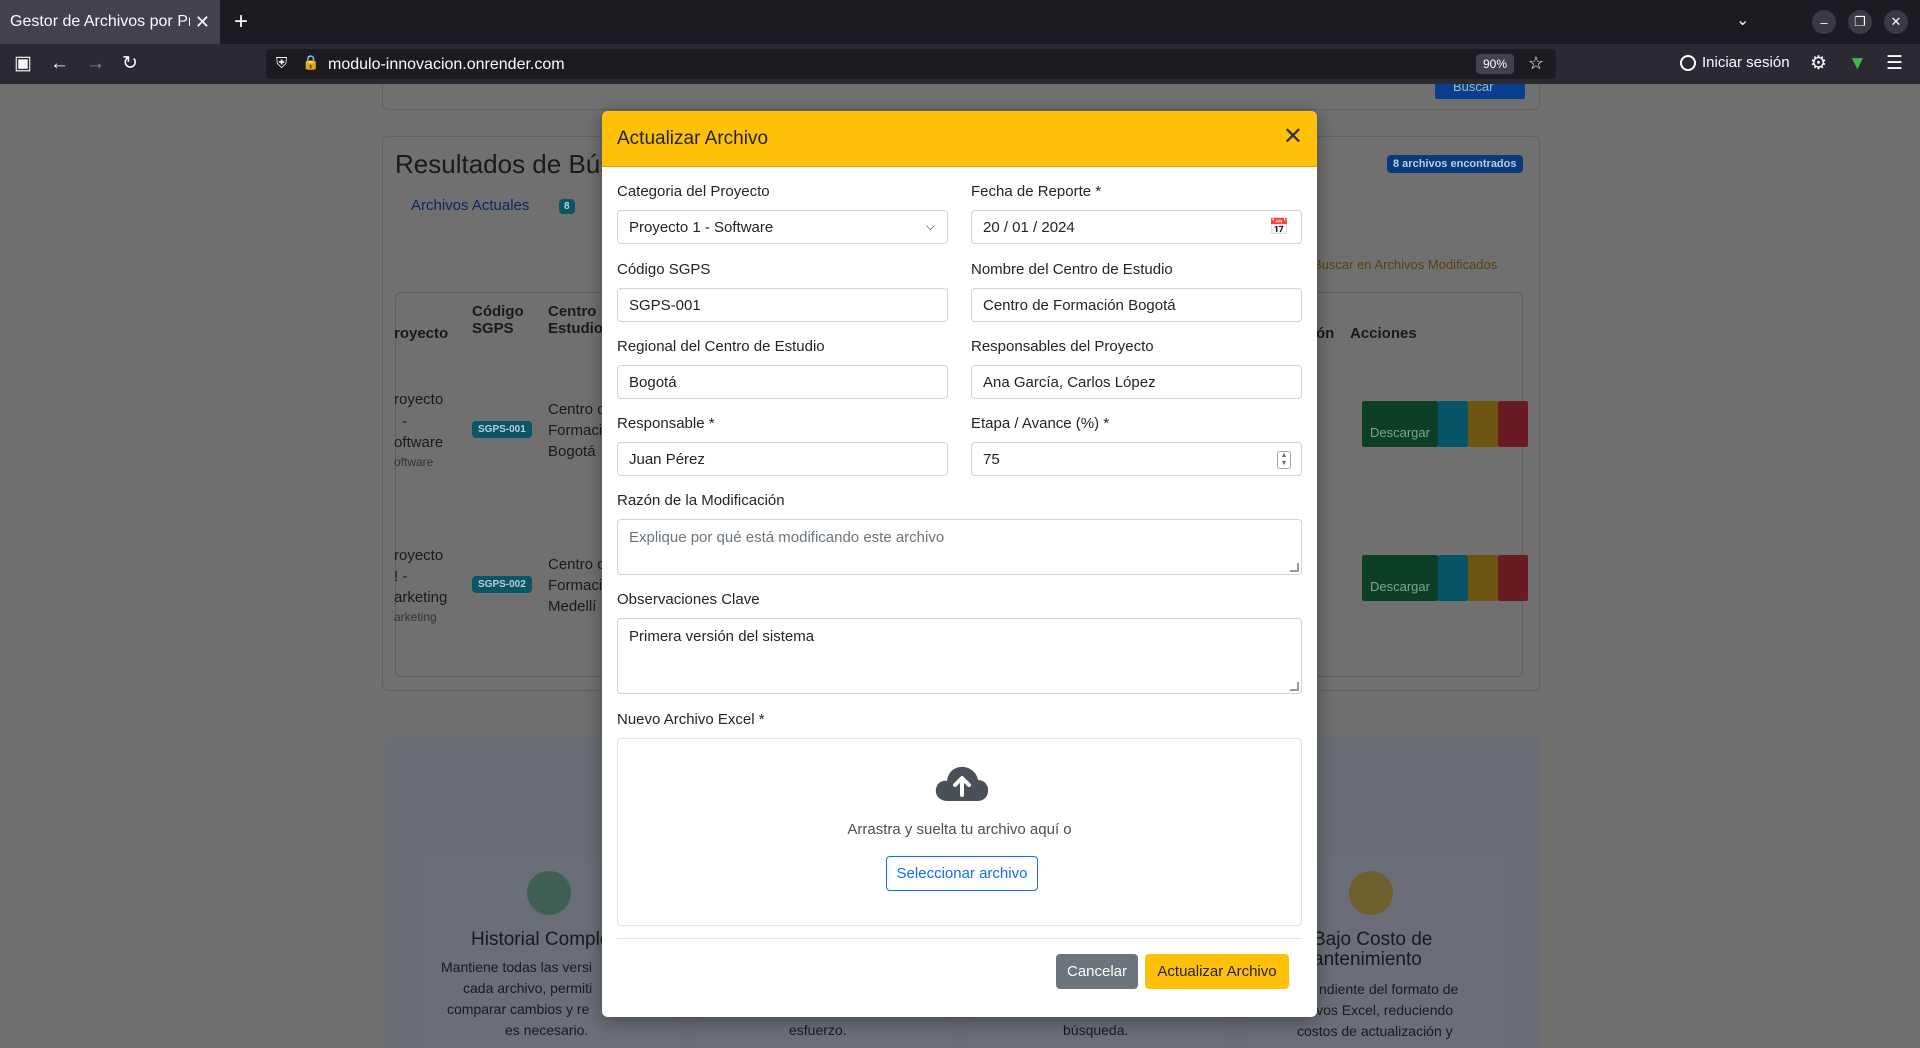  What do you see at coordinates (100, 21) in the screenshot?
I see `tab-title: Gestor de Archivos por Proyecto` at bounding box center [100, 21].